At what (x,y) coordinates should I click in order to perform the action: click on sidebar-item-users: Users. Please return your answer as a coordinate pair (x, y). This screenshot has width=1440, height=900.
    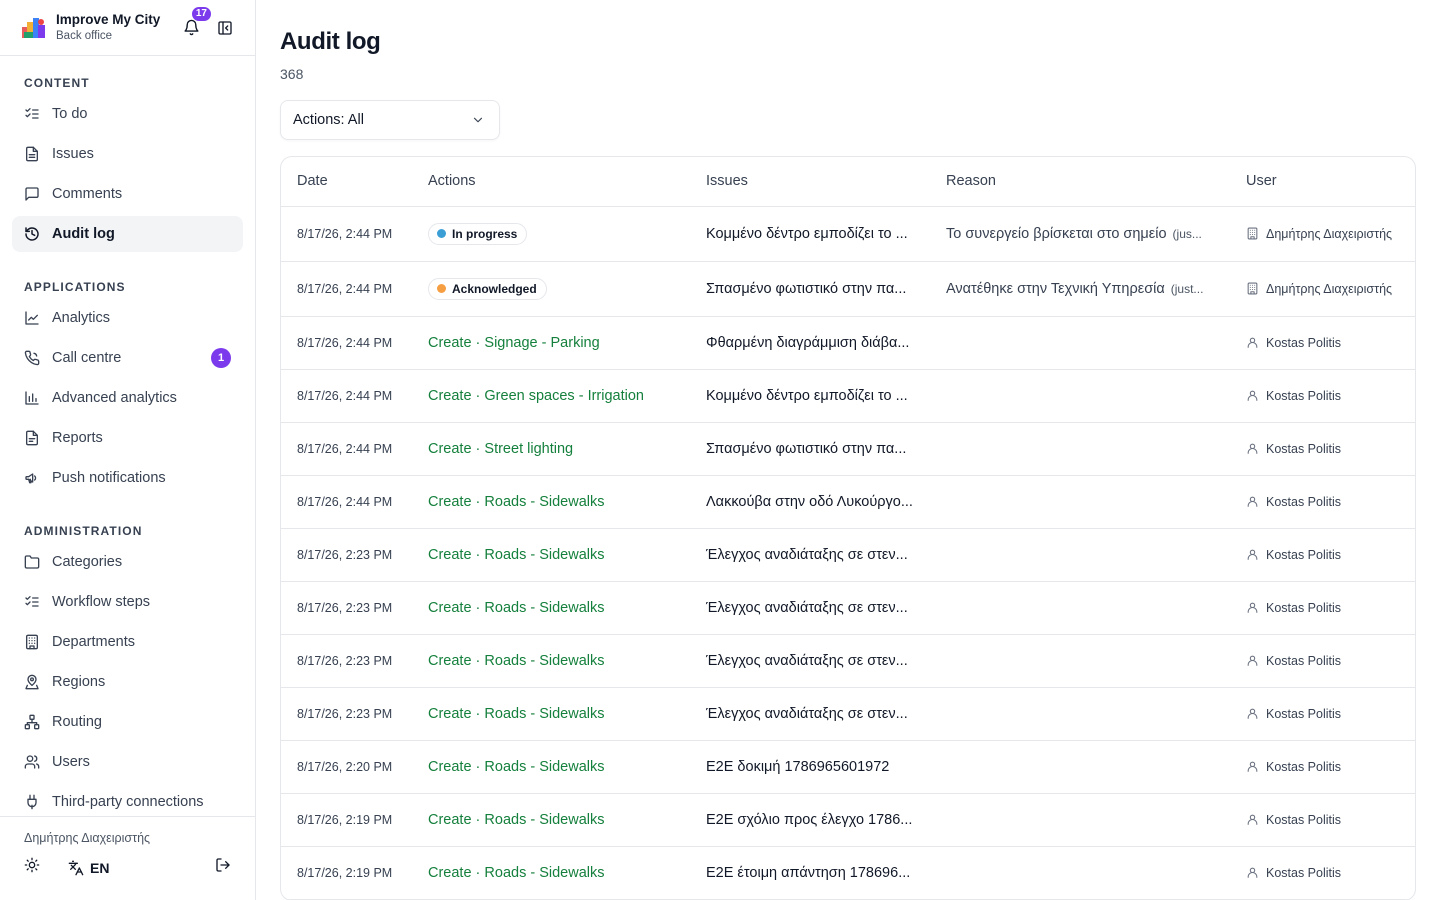
    Looking at the image, I should click on (127, 762).